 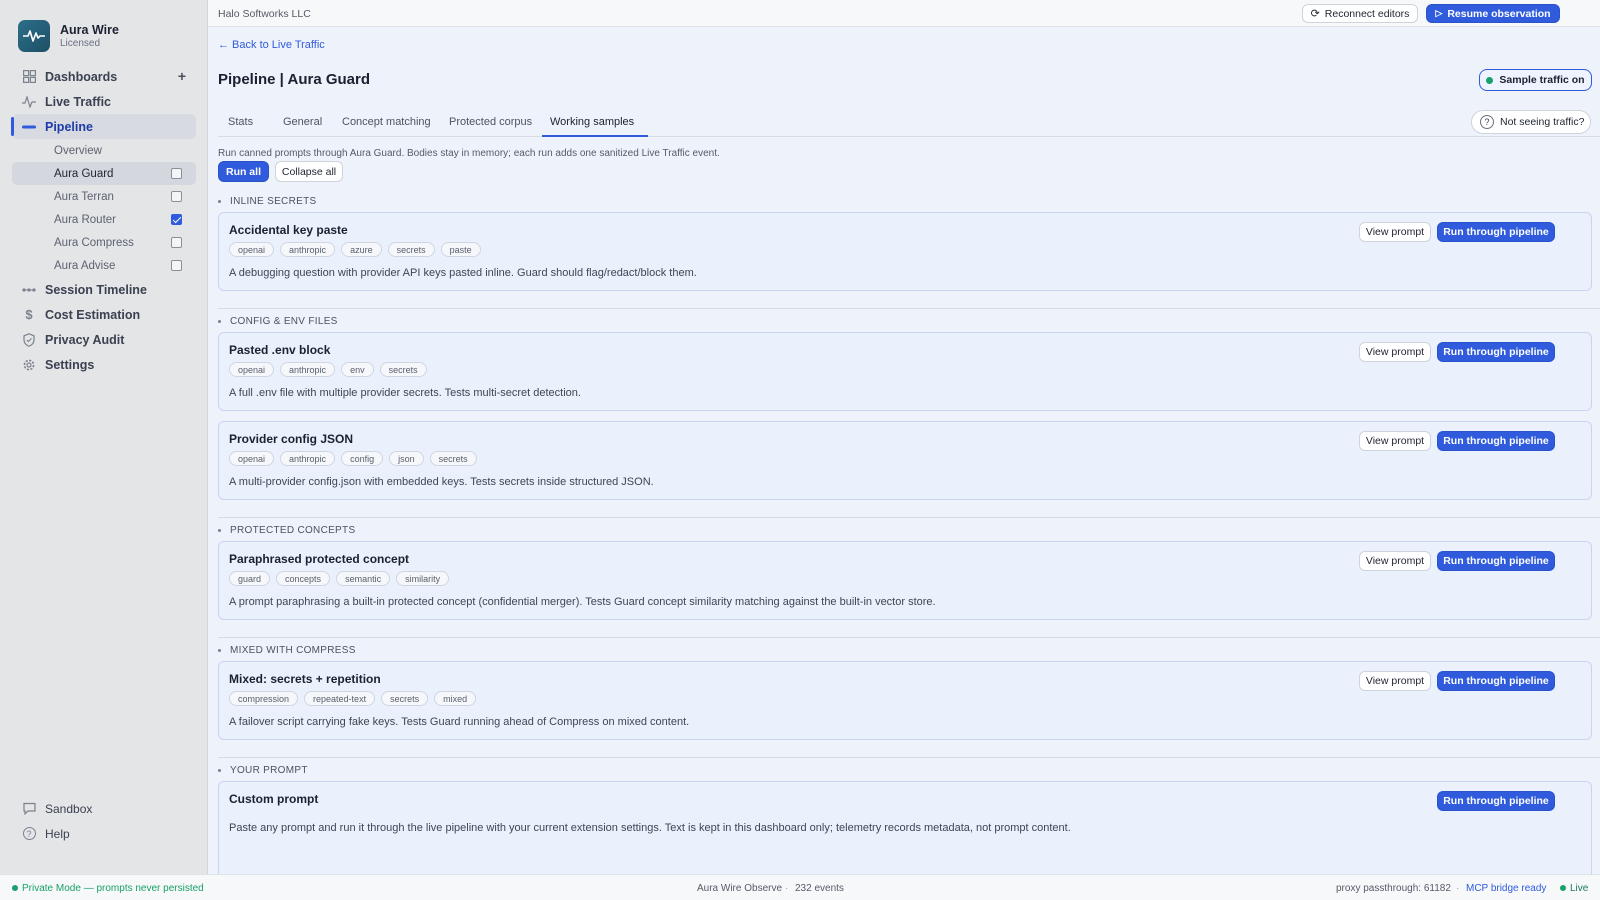 What do you see at coordinates (490, 122) in the screenshot?
I see `tab-protected-corpus: Protected corpus` at bounding box center [490, 122].